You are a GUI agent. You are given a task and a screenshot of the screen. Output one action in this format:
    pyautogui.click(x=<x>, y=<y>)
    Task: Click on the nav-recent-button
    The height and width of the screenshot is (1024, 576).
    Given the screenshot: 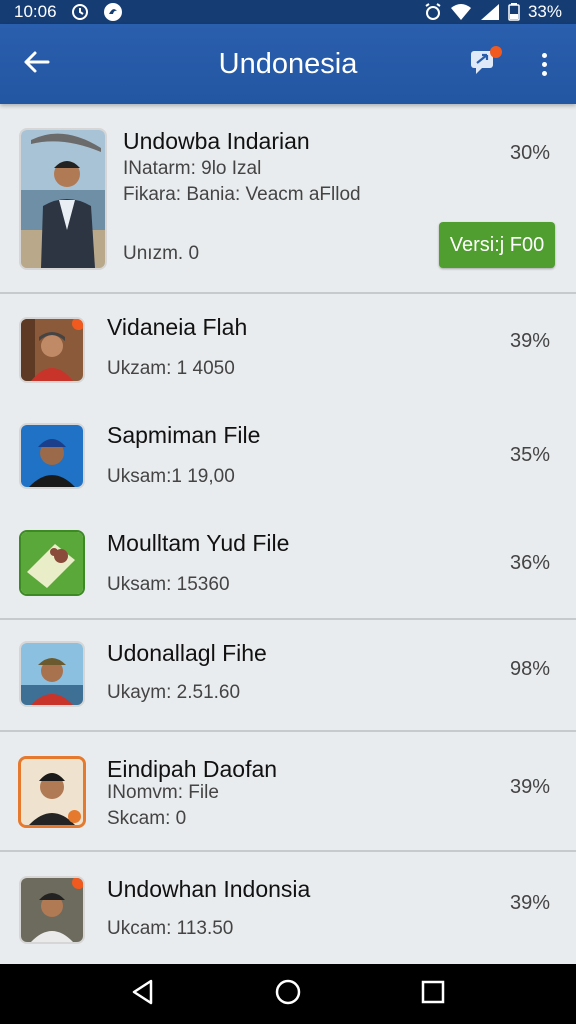 What is the action you would take?
    pyautogui.click(x=433, y=994)
    